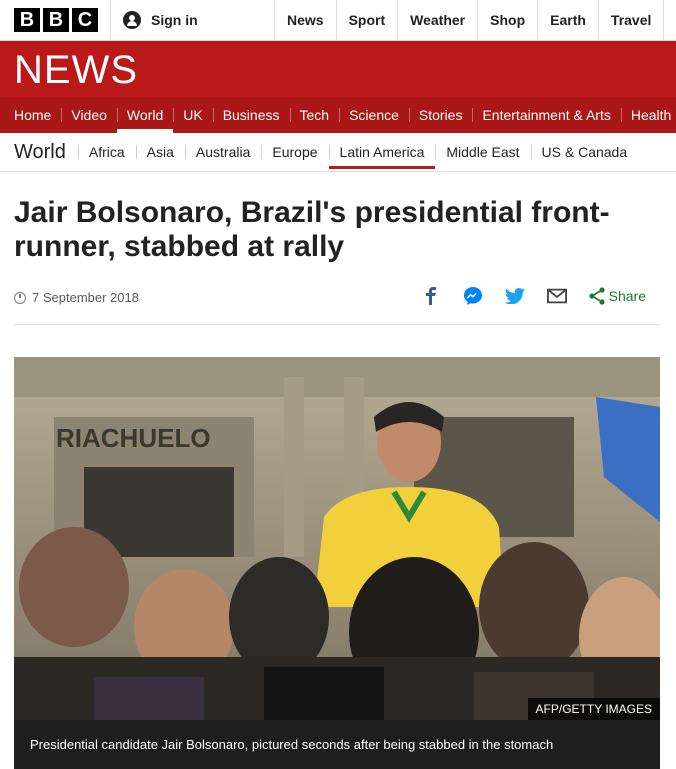  I want to click on top-nav-weather: Weather, so click(437, 20).